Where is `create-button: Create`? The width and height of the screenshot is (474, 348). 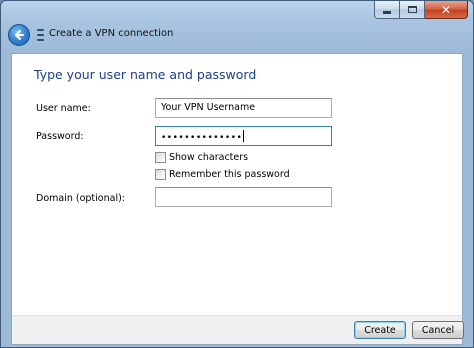
create-button: Create is located at coordinates (380, 330).